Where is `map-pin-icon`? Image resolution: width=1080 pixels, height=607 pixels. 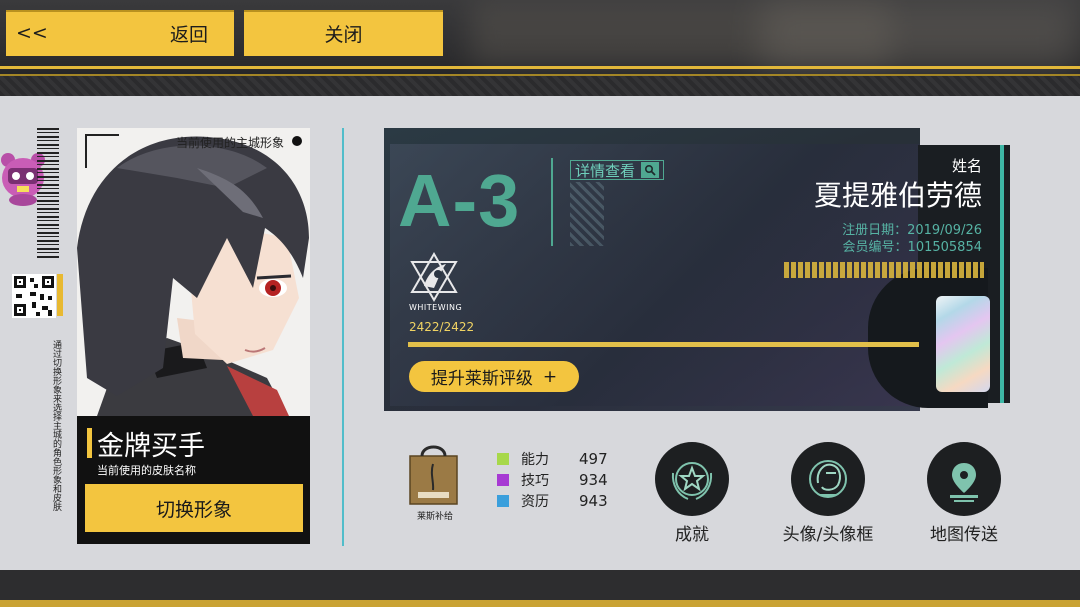 map-pin-icon is located at coordinates (964, 482).